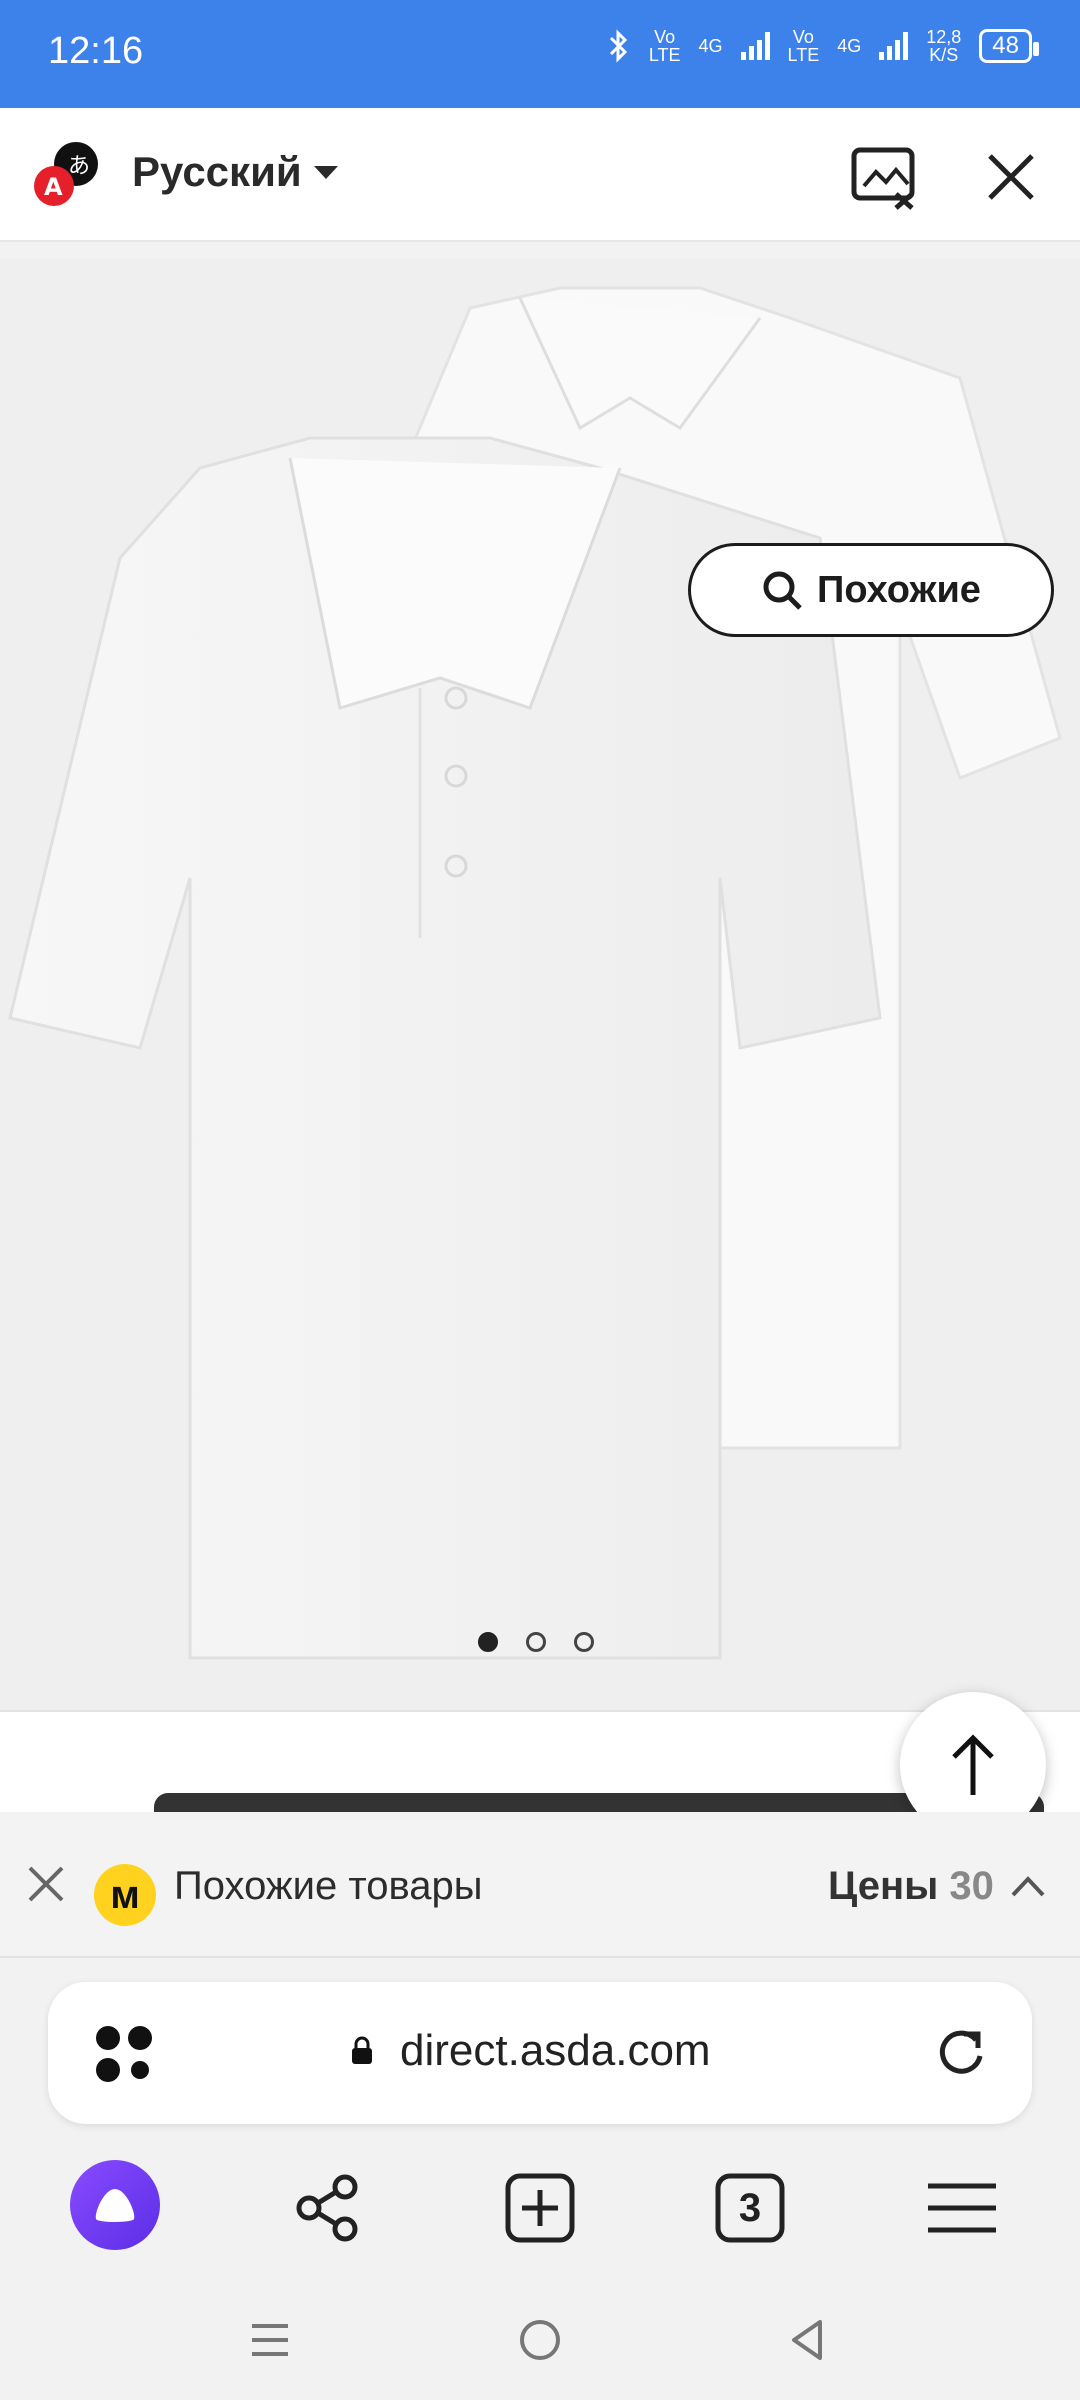 This screenshot has height=2400, width=1080. What do you see at coordinates (971, 1886) in the screenshot?
I see `prices-count: 30` at bounding box center [971, 1886].